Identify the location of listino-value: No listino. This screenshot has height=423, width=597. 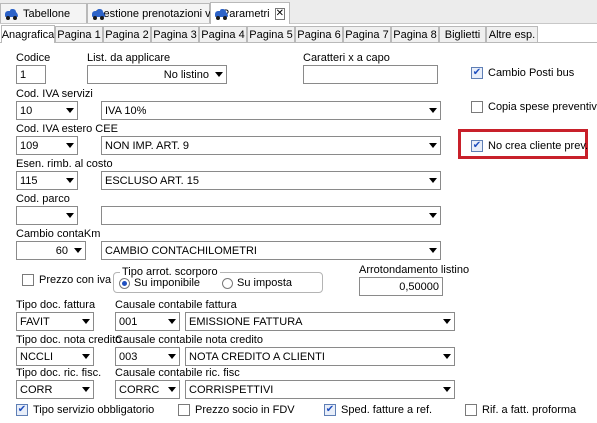
(186, 74).